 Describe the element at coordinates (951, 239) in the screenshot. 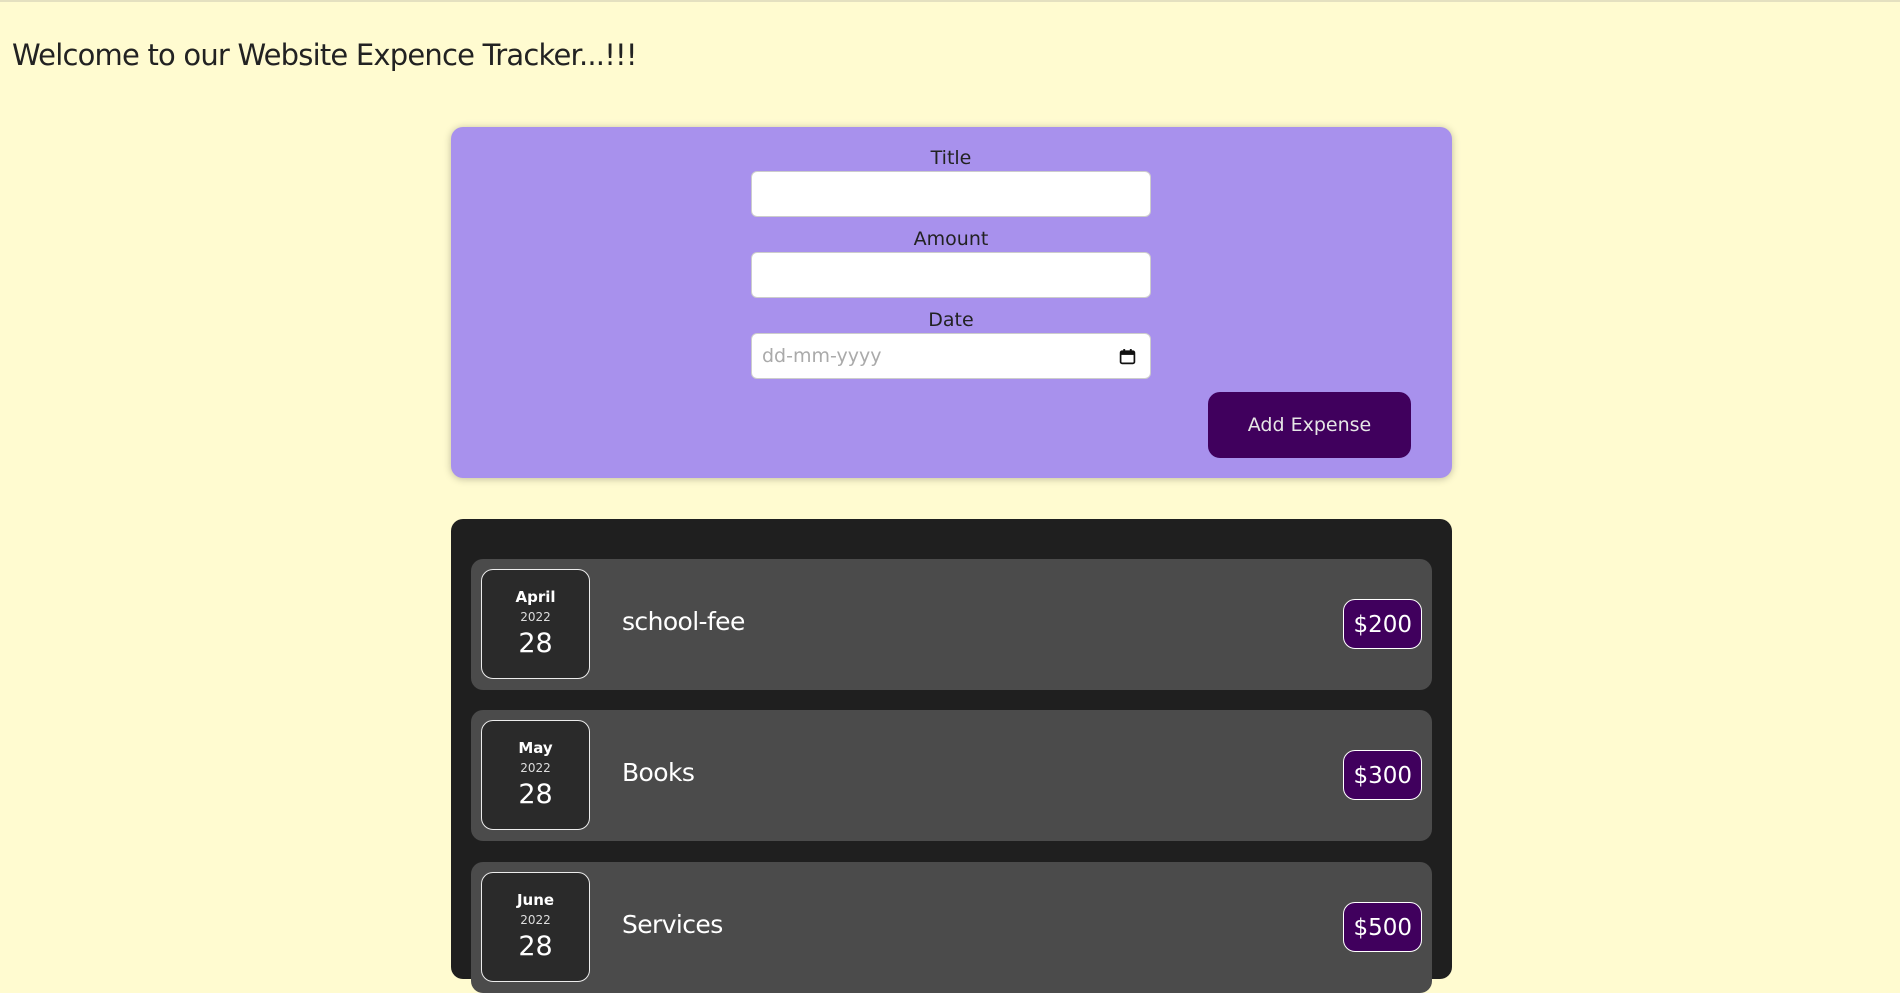

I see `amount-label: Amount` at that location.